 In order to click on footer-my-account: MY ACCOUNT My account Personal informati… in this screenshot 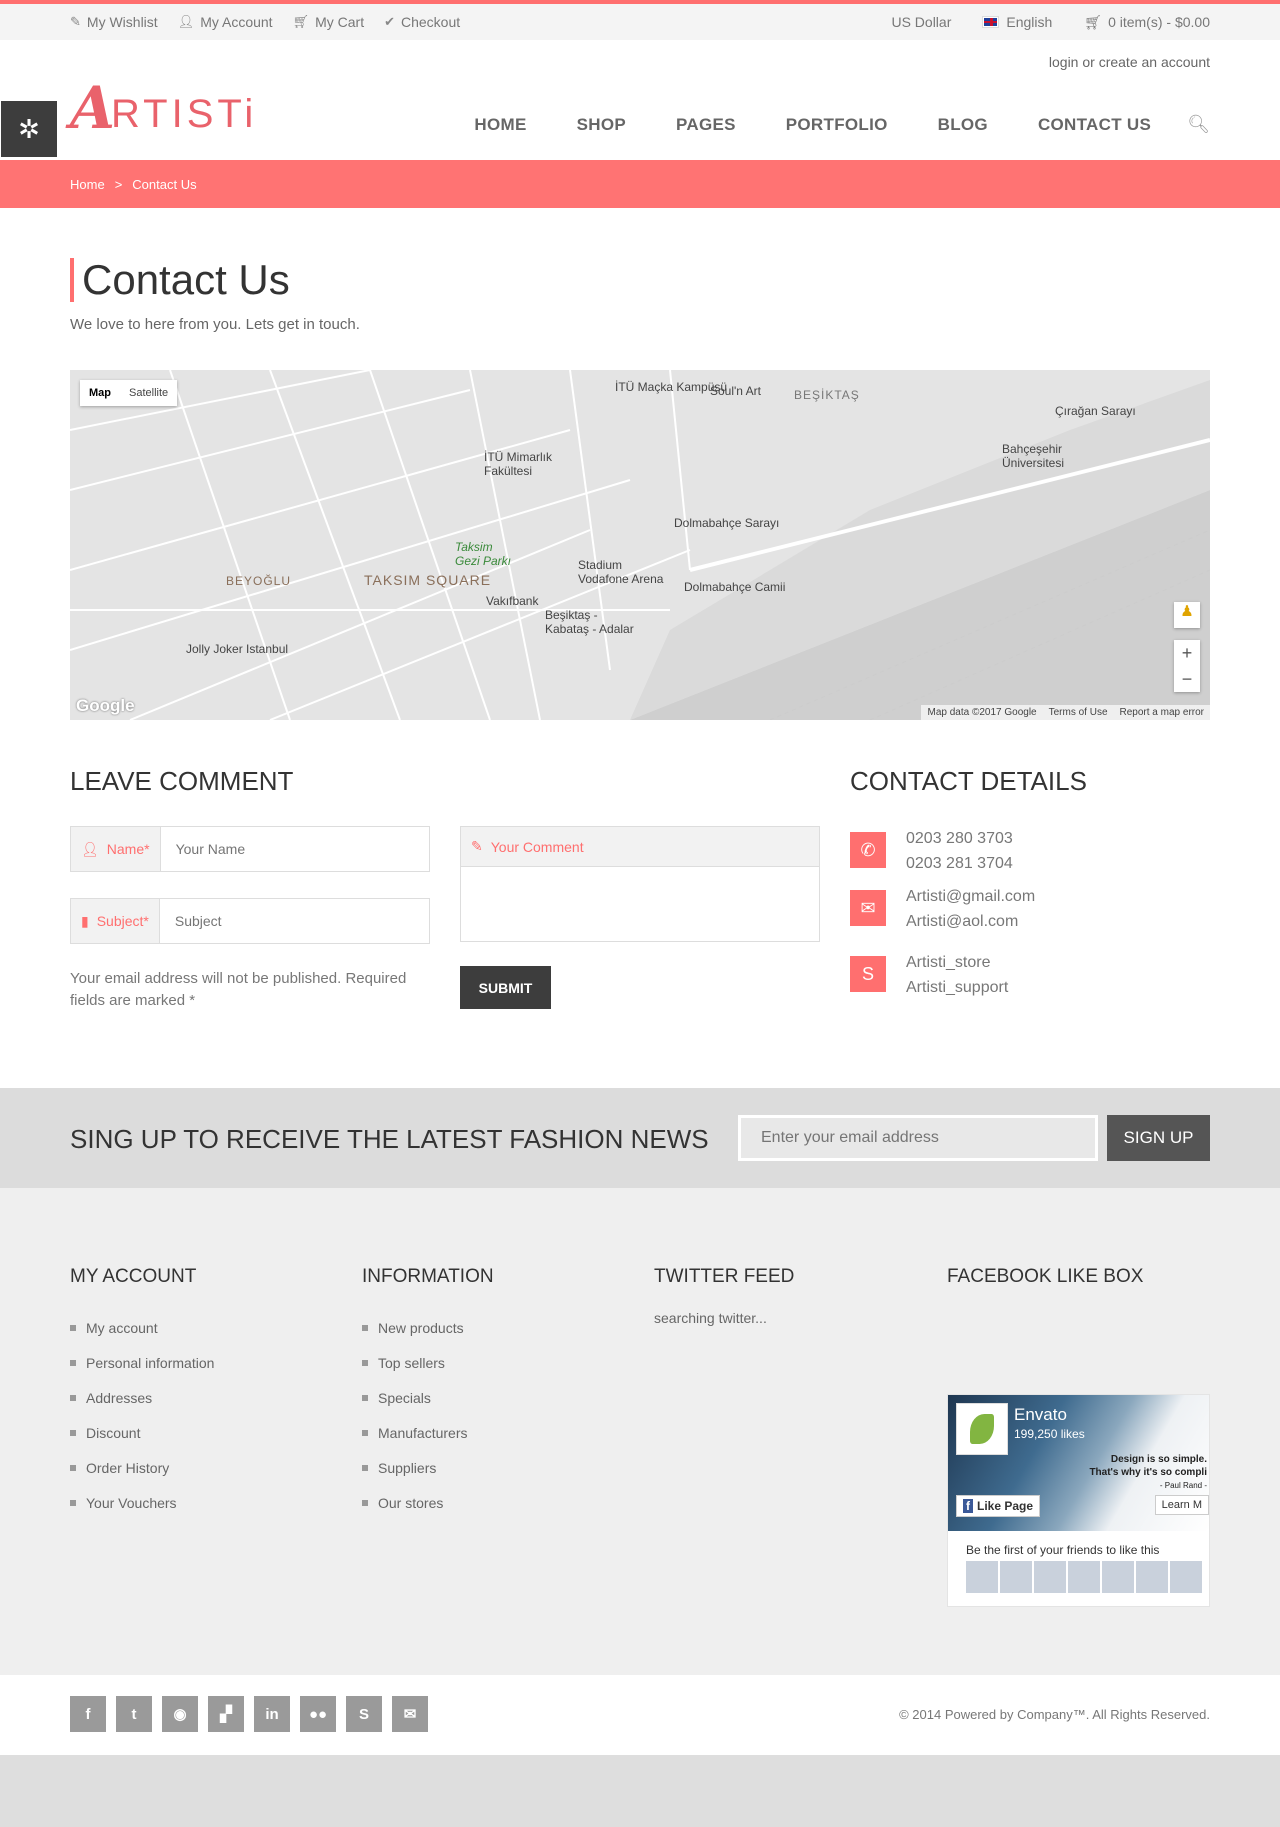, I will do `click(142, 1393)`.